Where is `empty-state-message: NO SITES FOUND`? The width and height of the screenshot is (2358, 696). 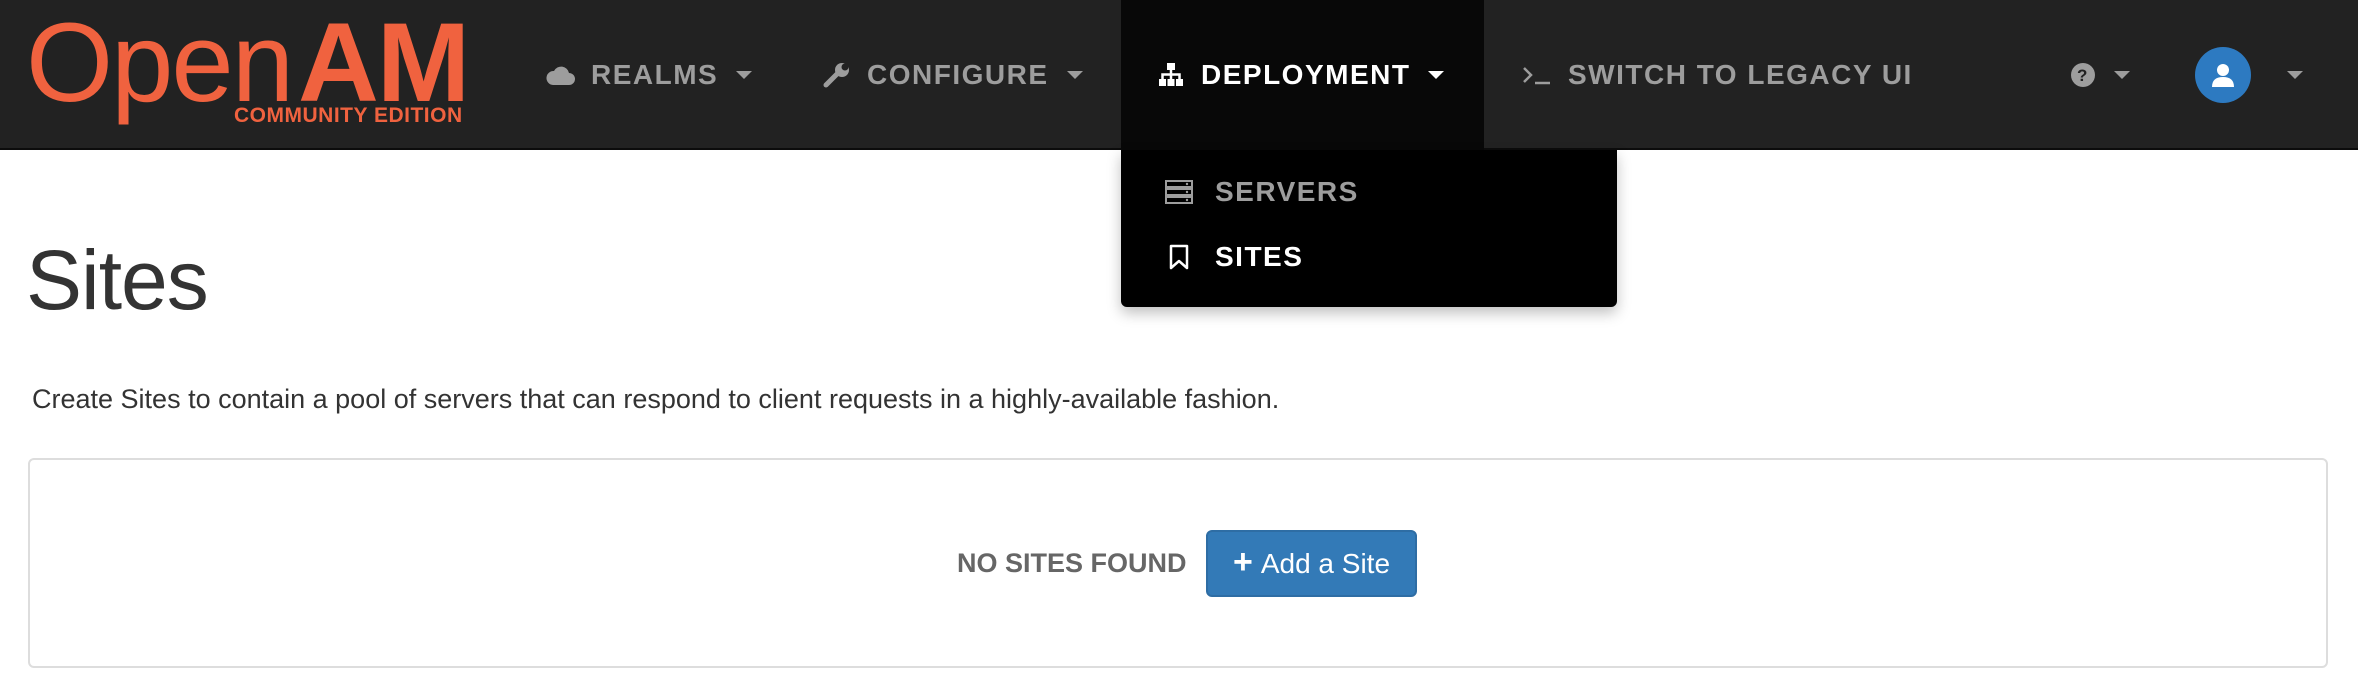 empty-state-message: NO SITES FOUND is located at coordinates (1072, 563).